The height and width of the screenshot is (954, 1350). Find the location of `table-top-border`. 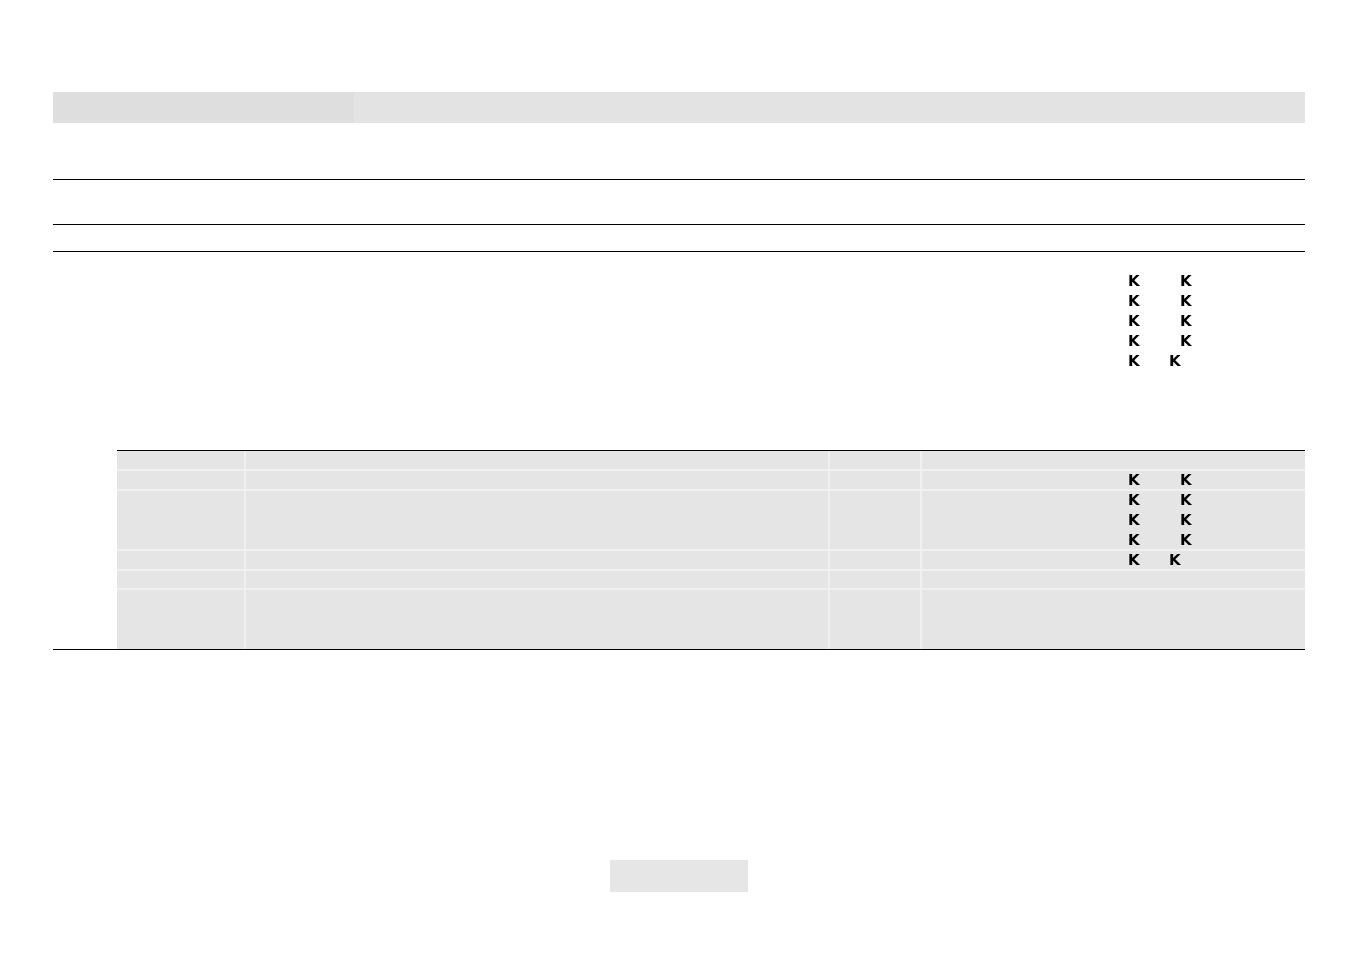

table-top-border is located at coordinates (711, 450).